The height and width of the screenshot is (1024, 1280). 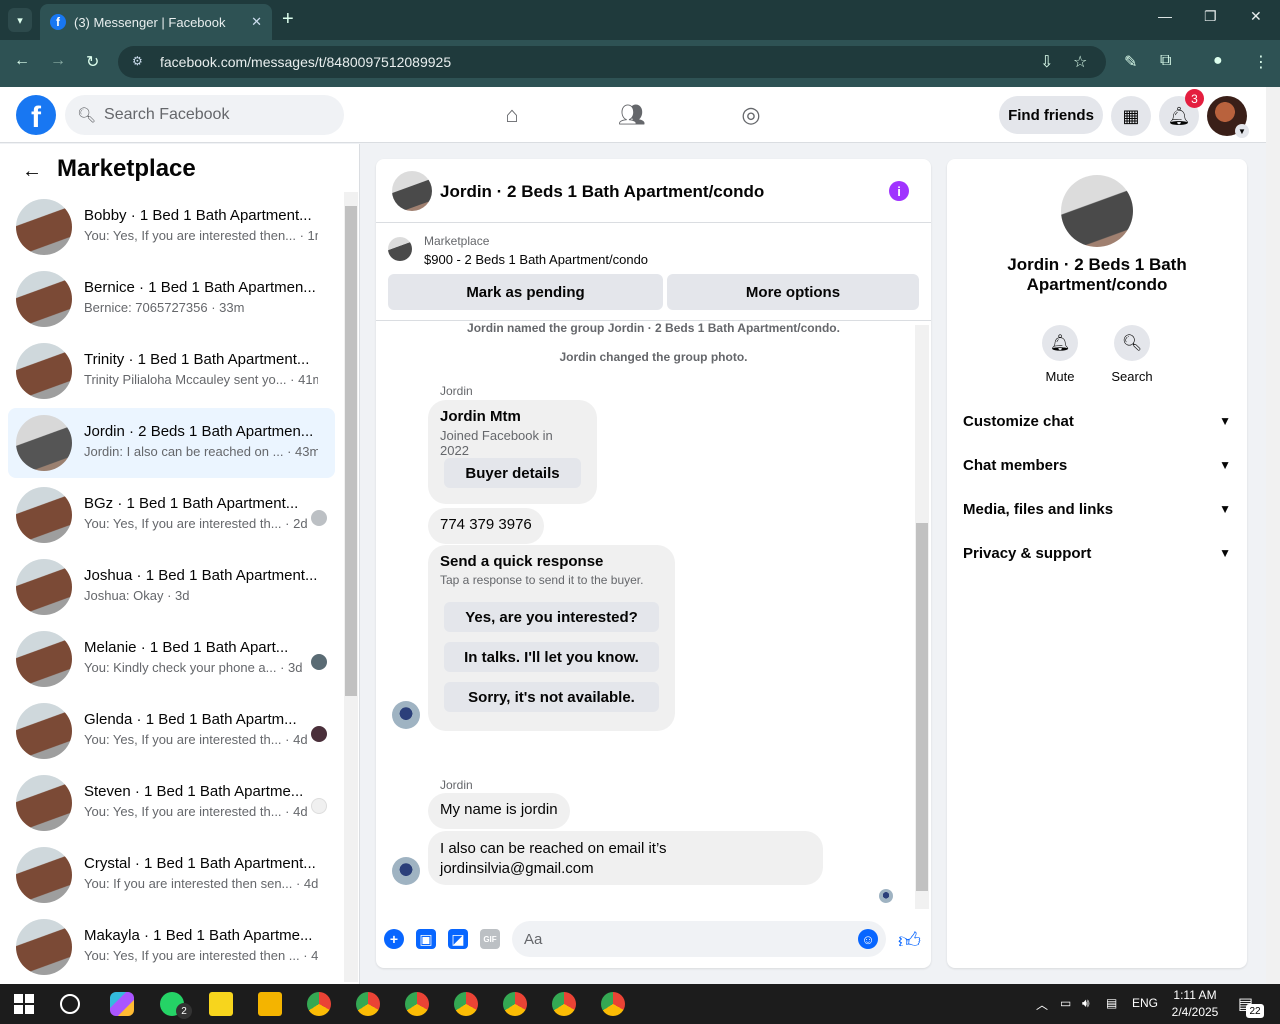 What do you see at coordinates (1194, 98) in the screenshot?
I see `notification-badge: 3` at bounding box center [1194, 98].